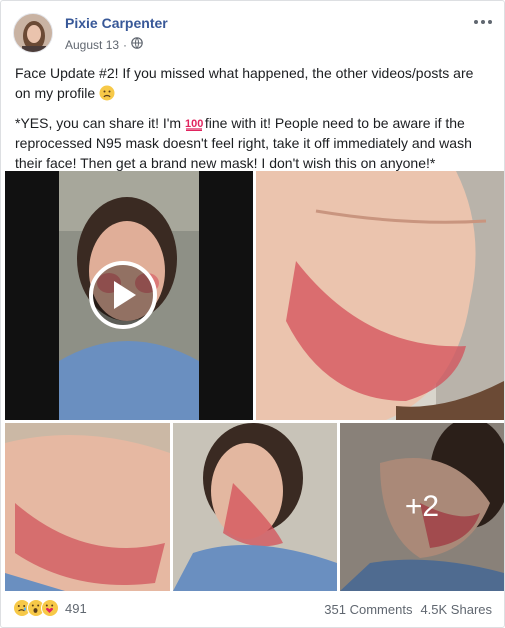 Image resolution: width=505 pixels, height=628 pixels. I want to click on worried-face-emoji, so click(107, 93).